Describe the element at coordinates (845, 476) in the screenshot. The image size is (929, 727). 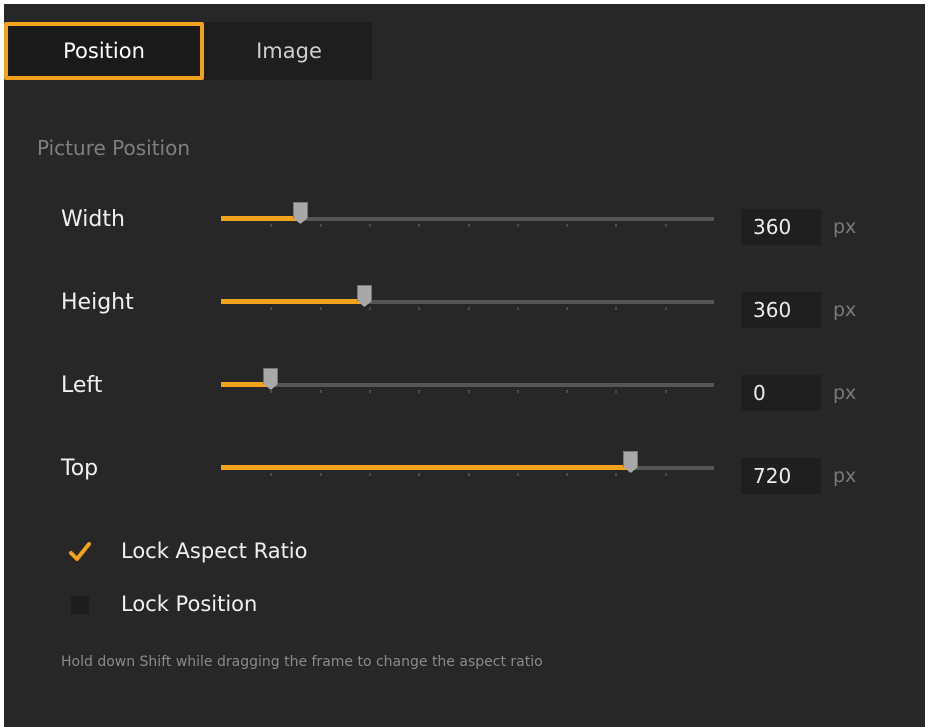
I see `top-unit: px` at that location.